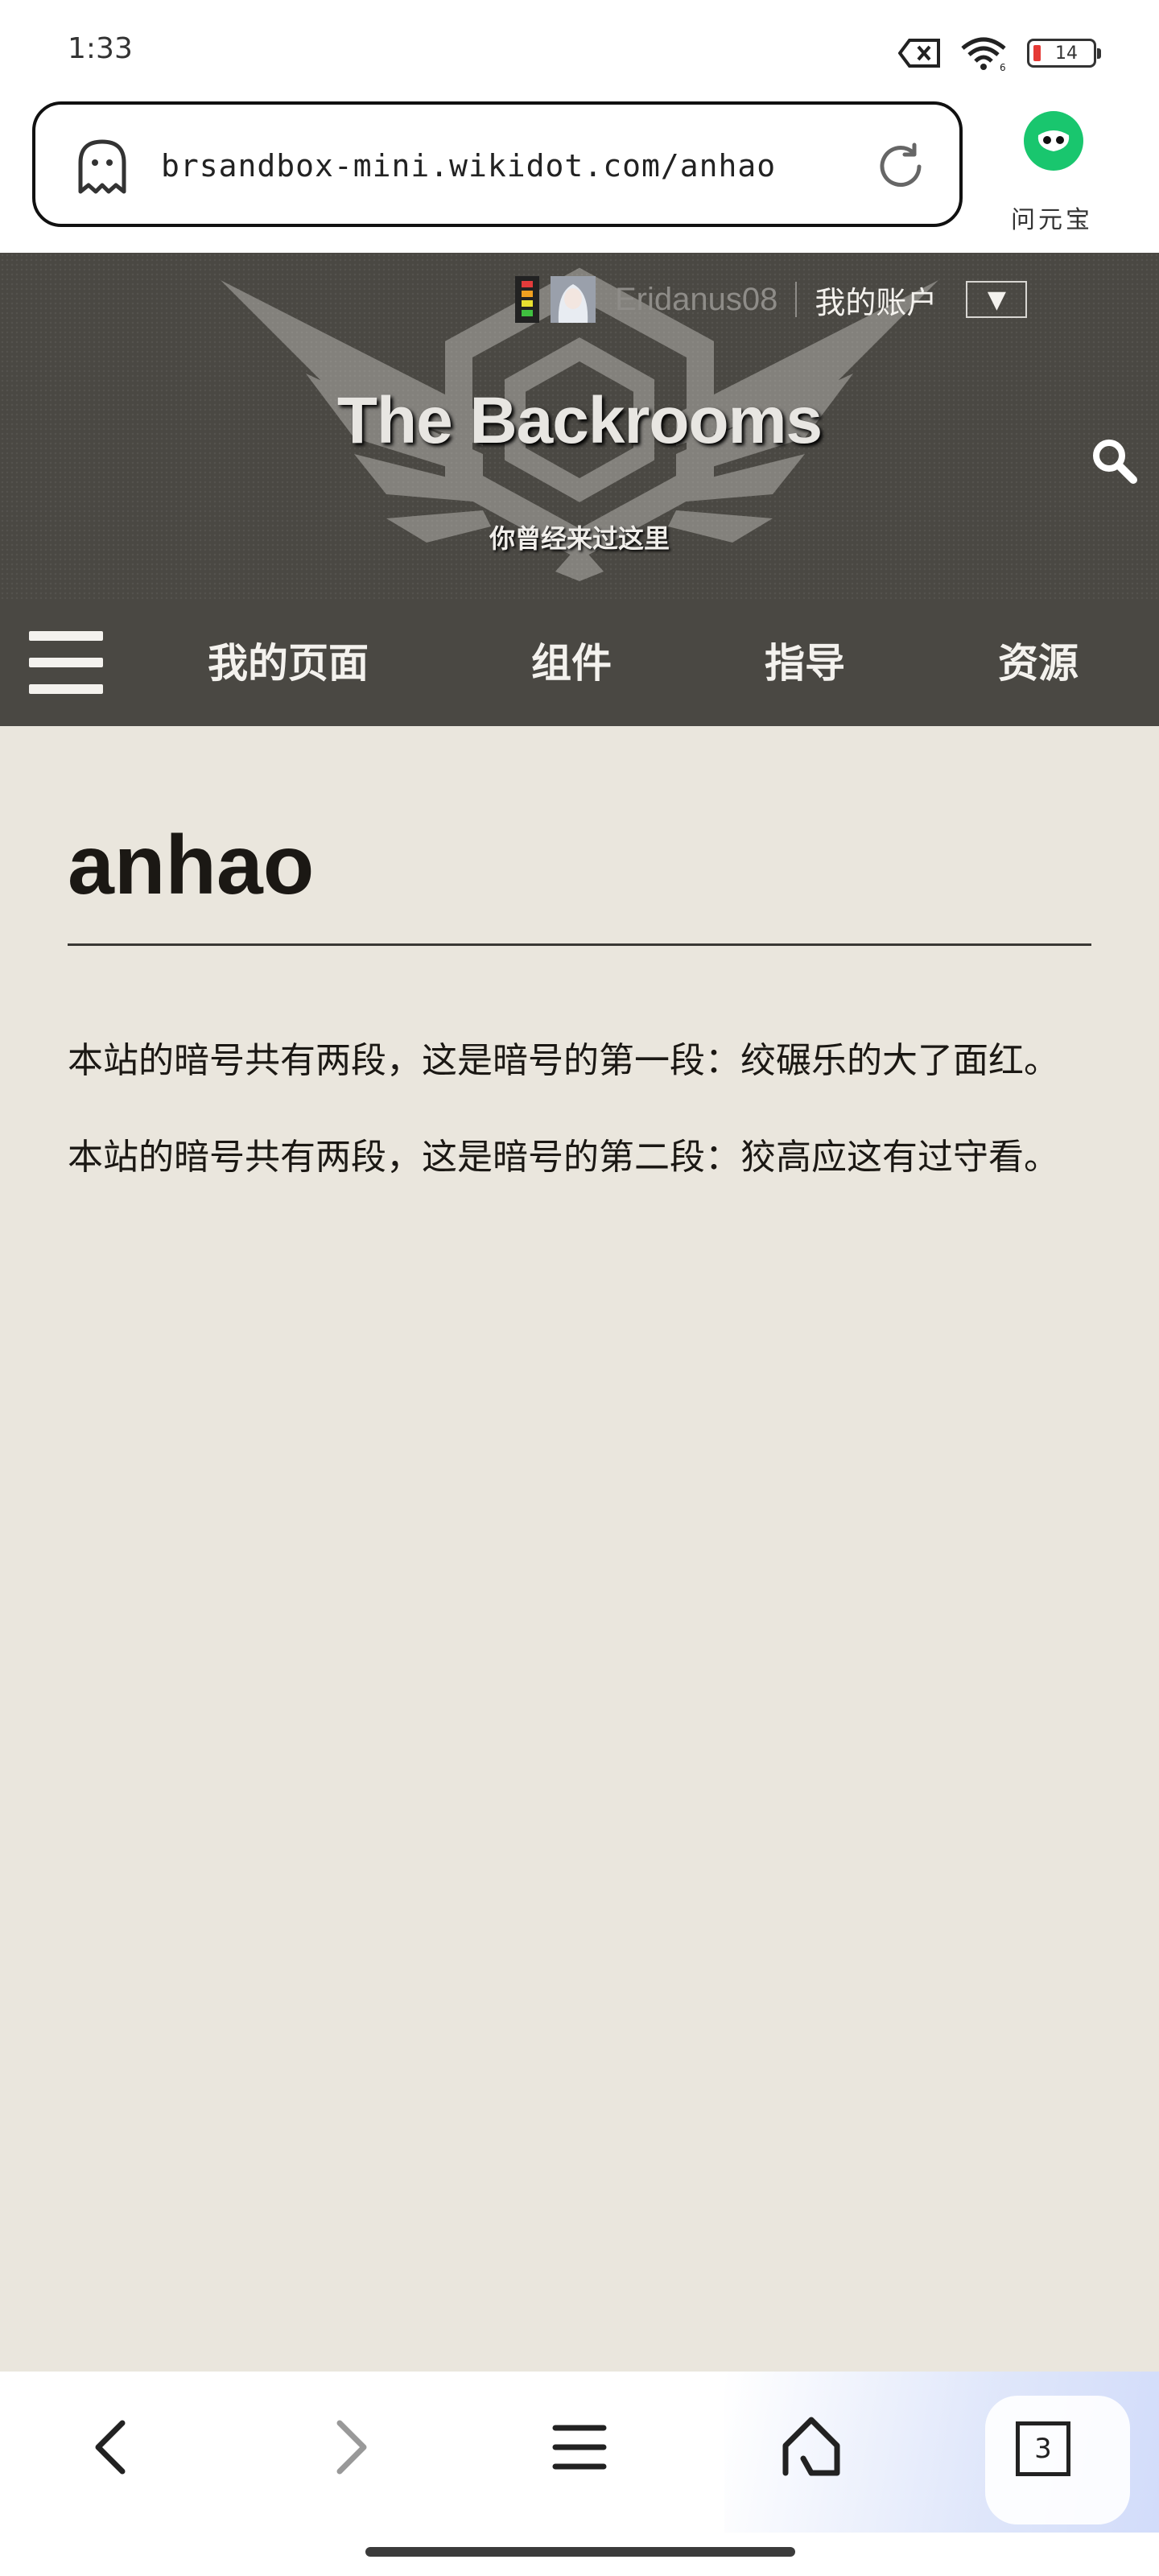  I want to click on status-icons: 6 14, so click(1000, 53).